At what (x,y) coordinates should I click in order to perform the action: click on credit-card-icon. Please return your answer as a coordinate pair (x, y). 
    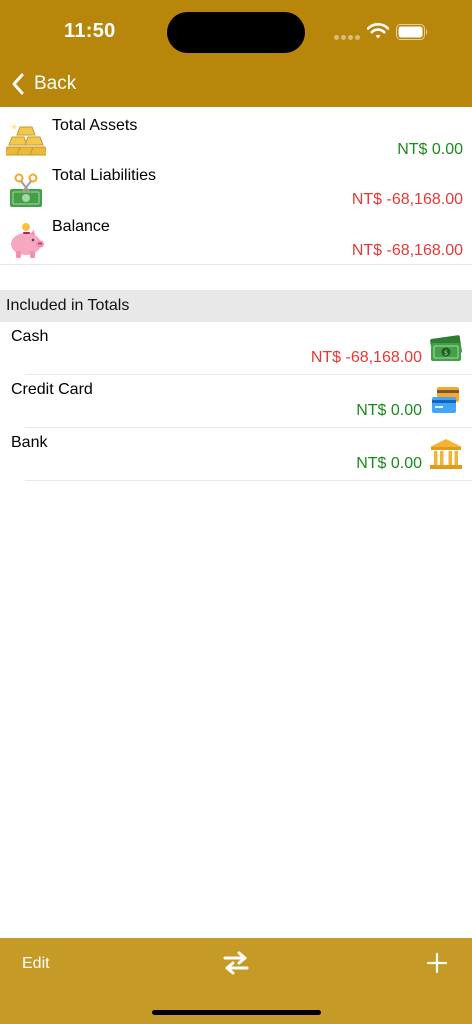
    Looking at the image, I should click on (445, 400).